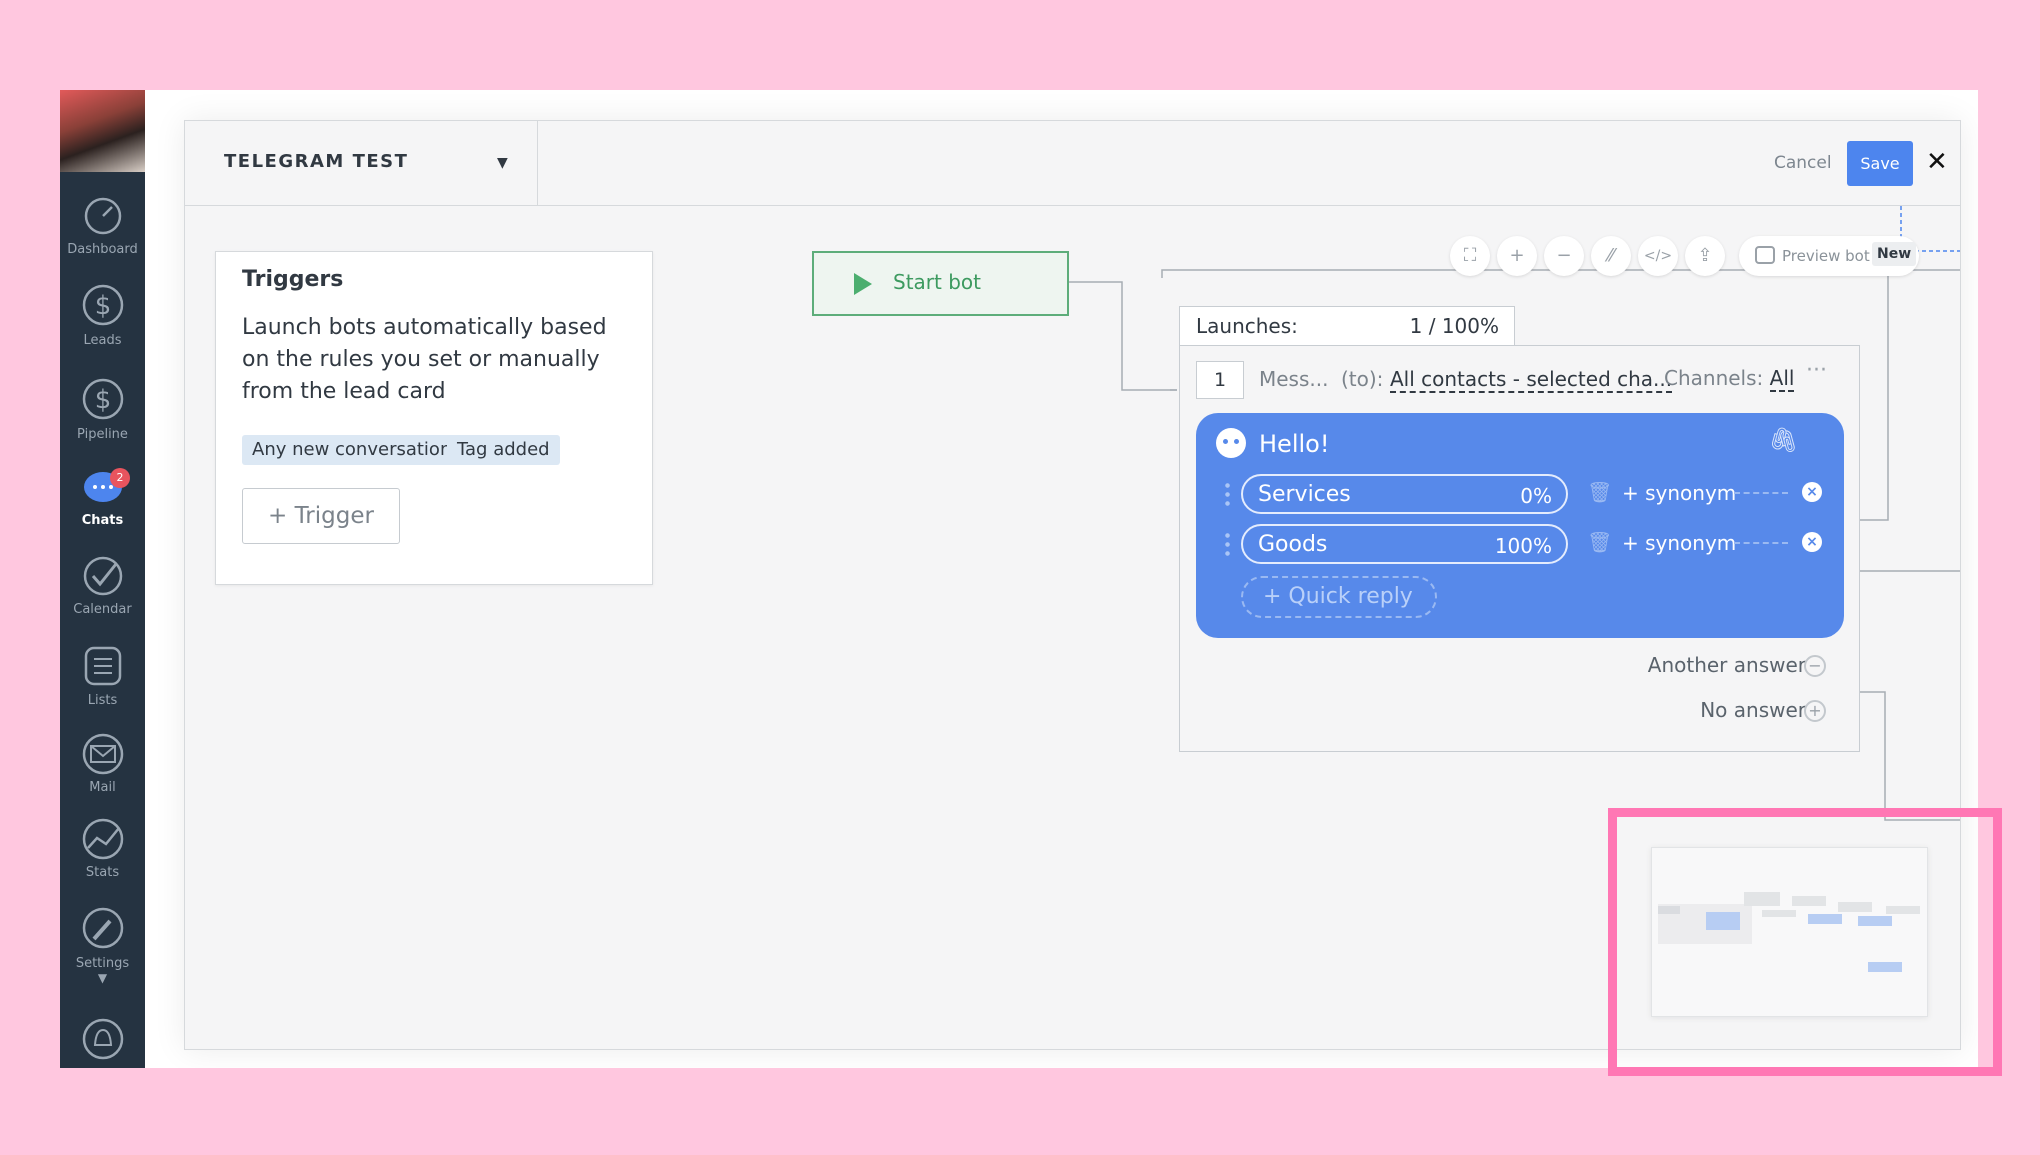 This screenshot has width=2040, height=1155. I want to click on sidebar-item-label: Leads, so click(102, 340).